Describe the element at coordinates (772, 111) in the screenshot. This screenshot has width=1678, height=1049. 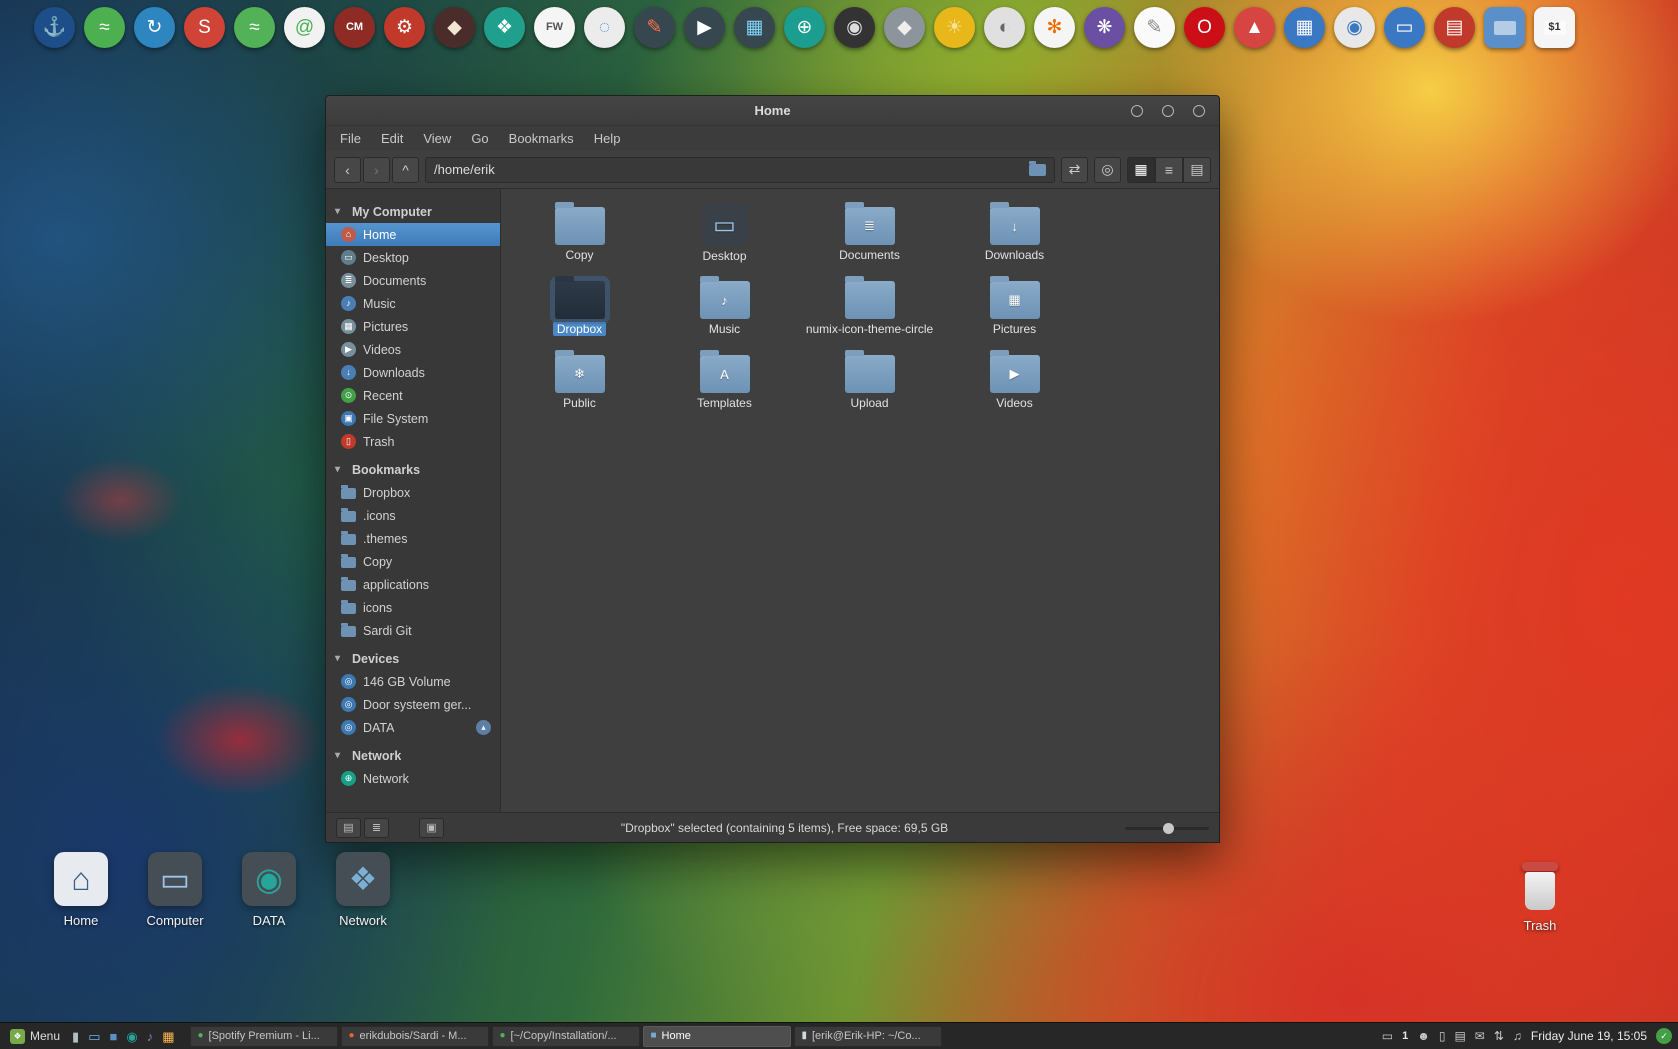
I see `titlebar: Home` at that location.